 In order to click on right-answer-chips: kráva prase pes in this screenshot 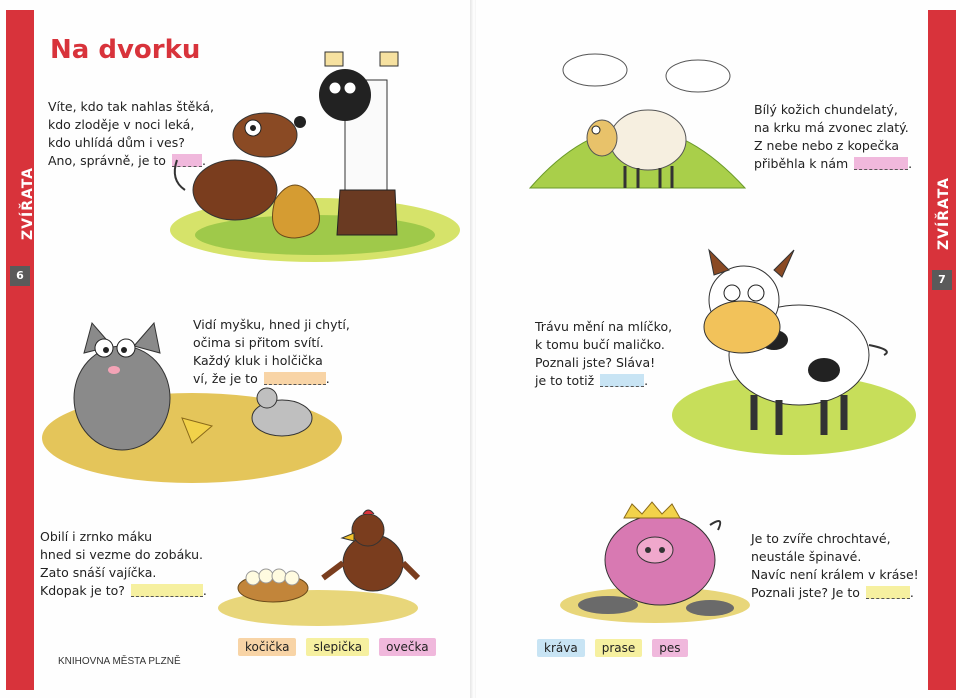, I will do `click(612, 648)`.